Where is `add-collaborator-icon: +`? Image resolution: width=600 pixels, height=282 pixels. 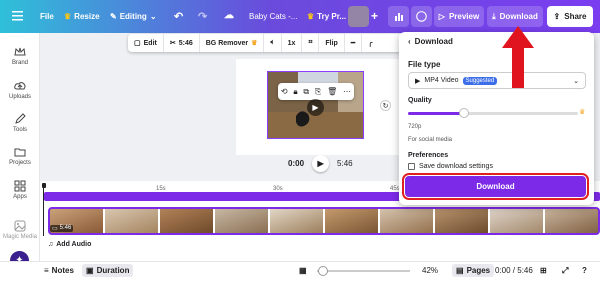 add-collaborator-icon: + is located at coordinates (374, 16).